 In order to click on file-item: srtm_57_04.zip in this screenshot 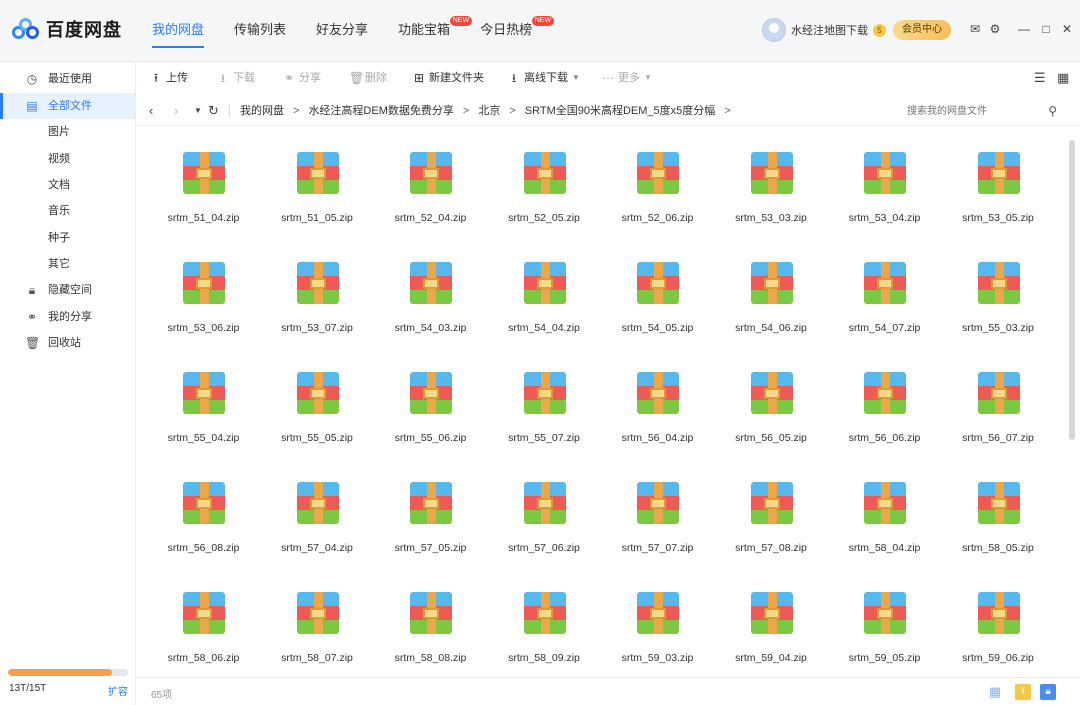, I will do `click(307, 515)`.